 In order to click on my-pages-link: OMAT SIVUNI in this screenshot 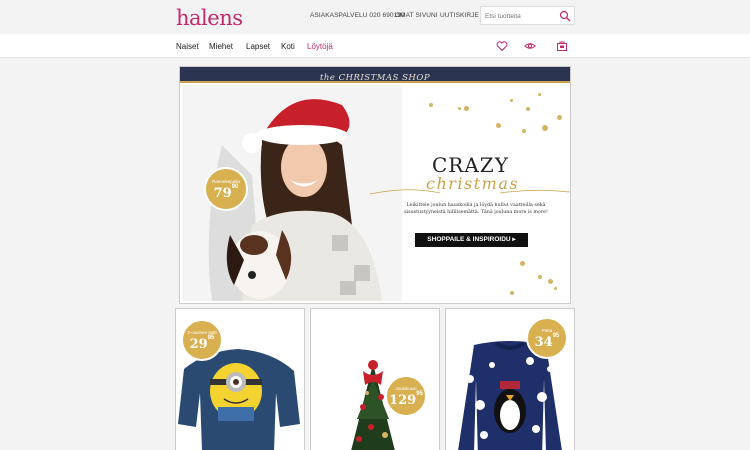, I will do `click(416, 15)`.